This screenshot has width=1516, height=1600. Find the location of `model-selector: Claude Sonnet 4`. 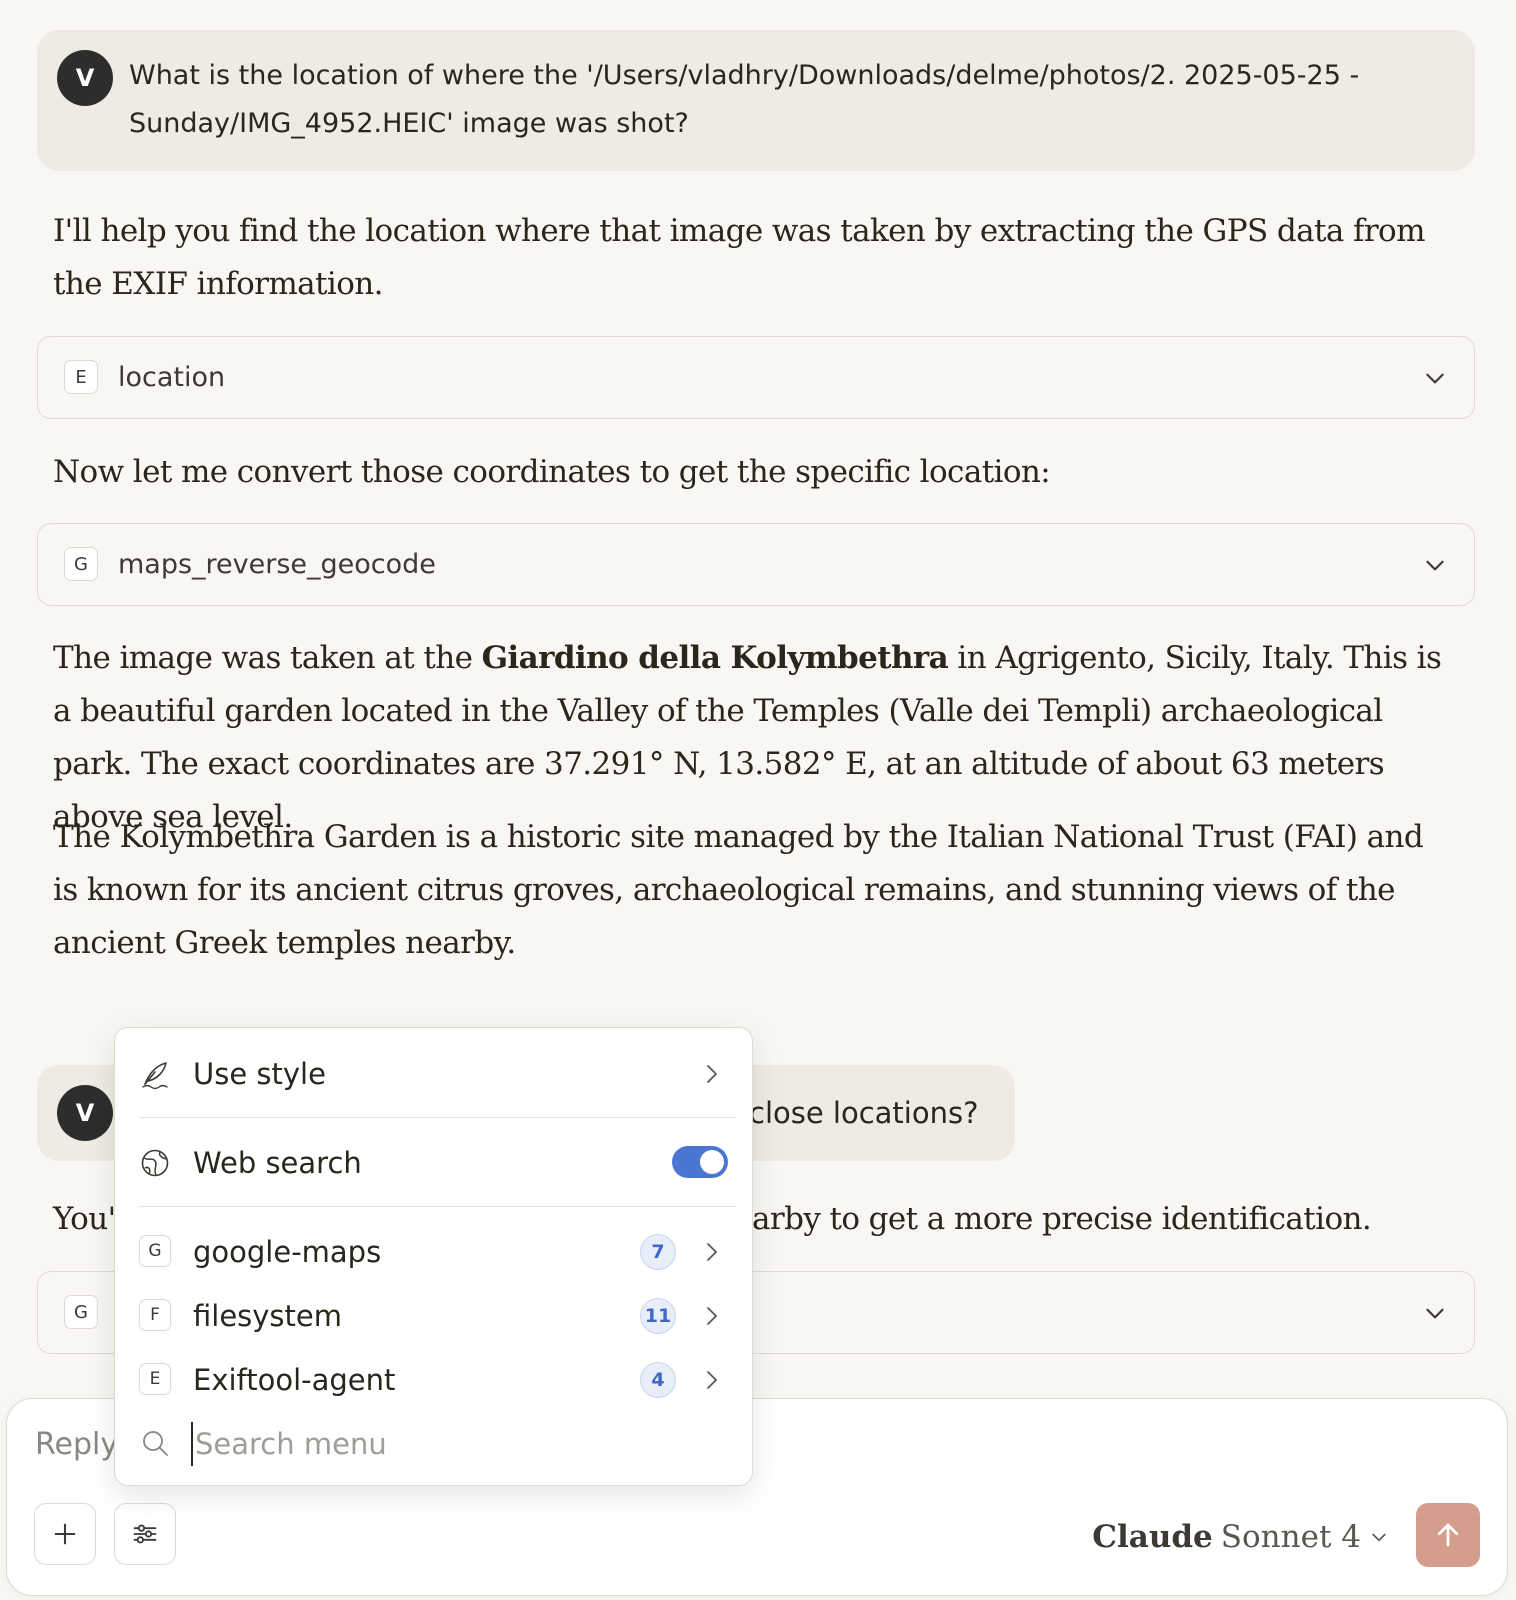

model-selector: Claude Sonnet 4 is located at coordinates (1240, 1537).